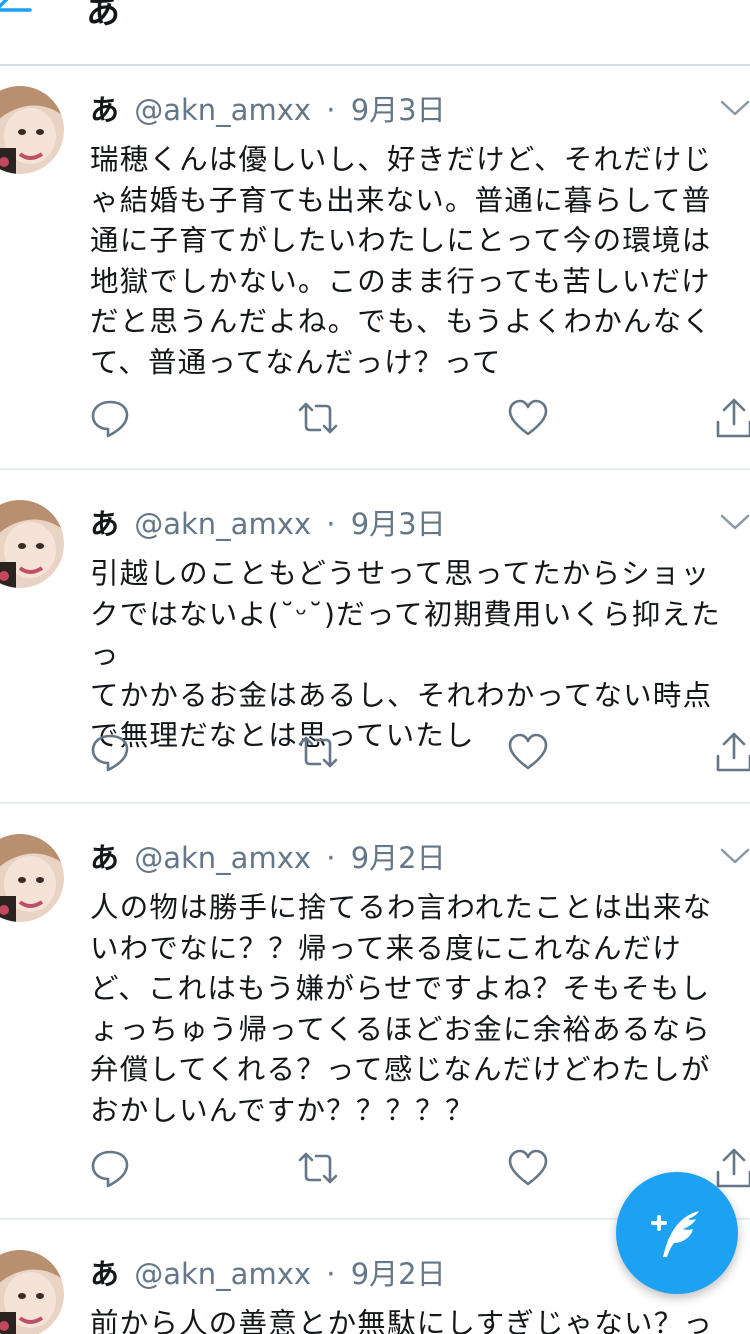 This screenshot has width=750, height=1334. I want to click on compose-tweet-icon, so click(675, 1234).